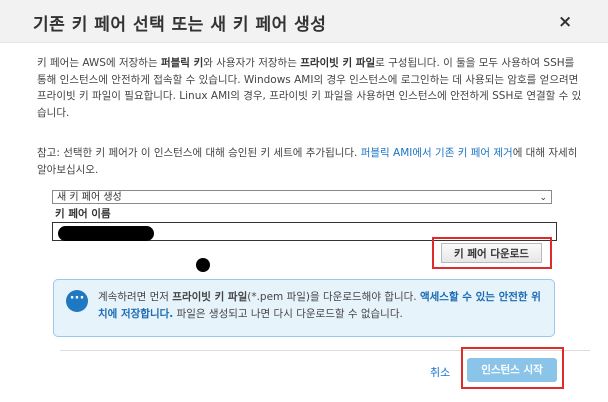  What do you see at coordinates (99, 63) in the screenshot?
I see `desc-part1: 키 페어는 AWS에 저장하는` at bounding box center [99, 63].